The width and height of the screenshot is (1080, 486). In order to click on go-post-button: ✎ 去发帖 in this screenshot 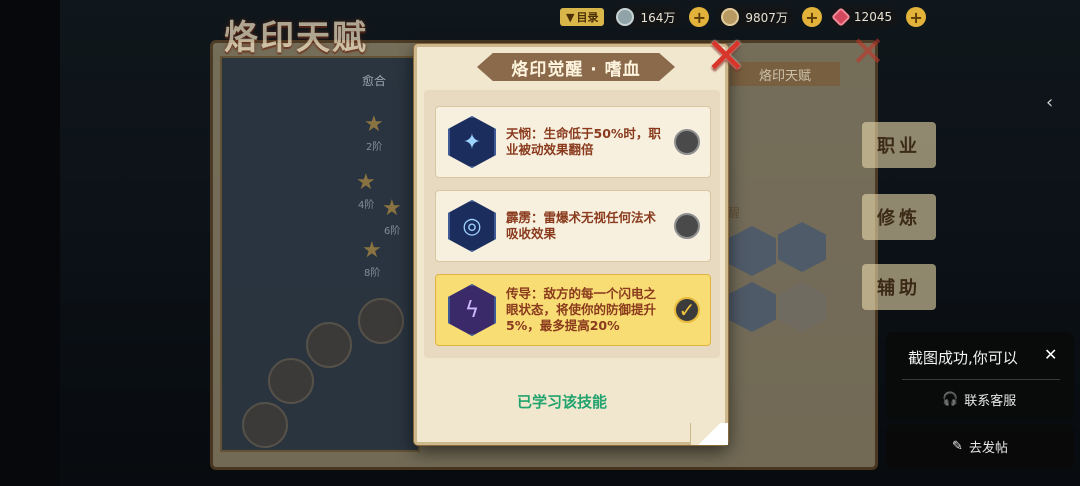, I will do `click(980, 446)`.